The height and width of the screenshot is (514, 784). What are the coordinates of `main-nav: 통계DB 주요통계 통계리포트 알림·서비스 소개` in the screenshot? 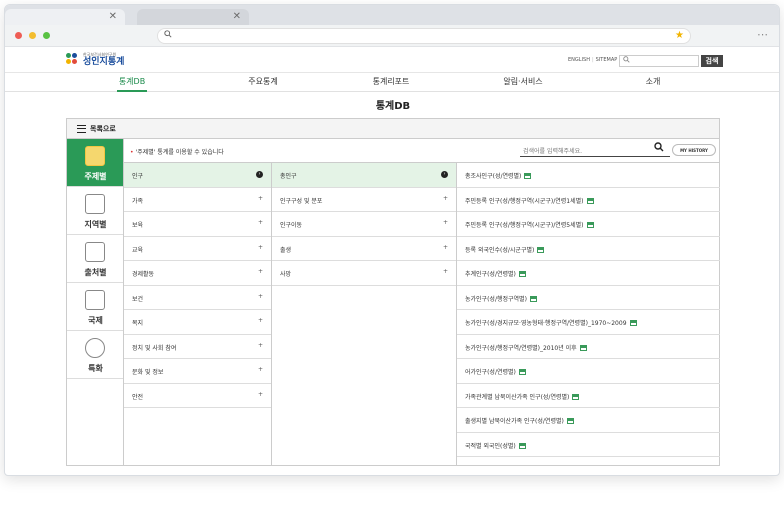 It's located at (392, 82).